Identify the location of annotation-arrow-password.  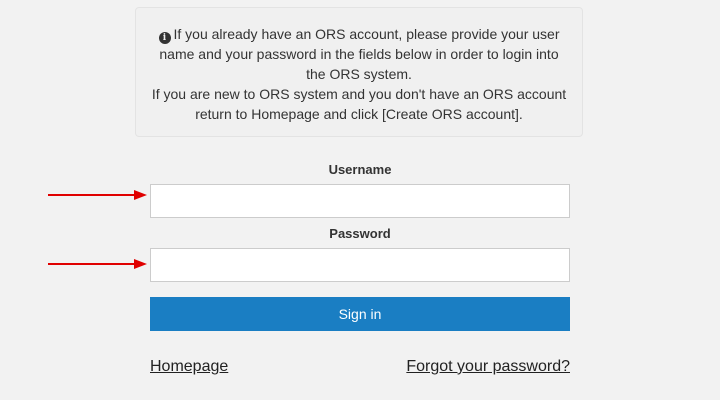
(97, 264).